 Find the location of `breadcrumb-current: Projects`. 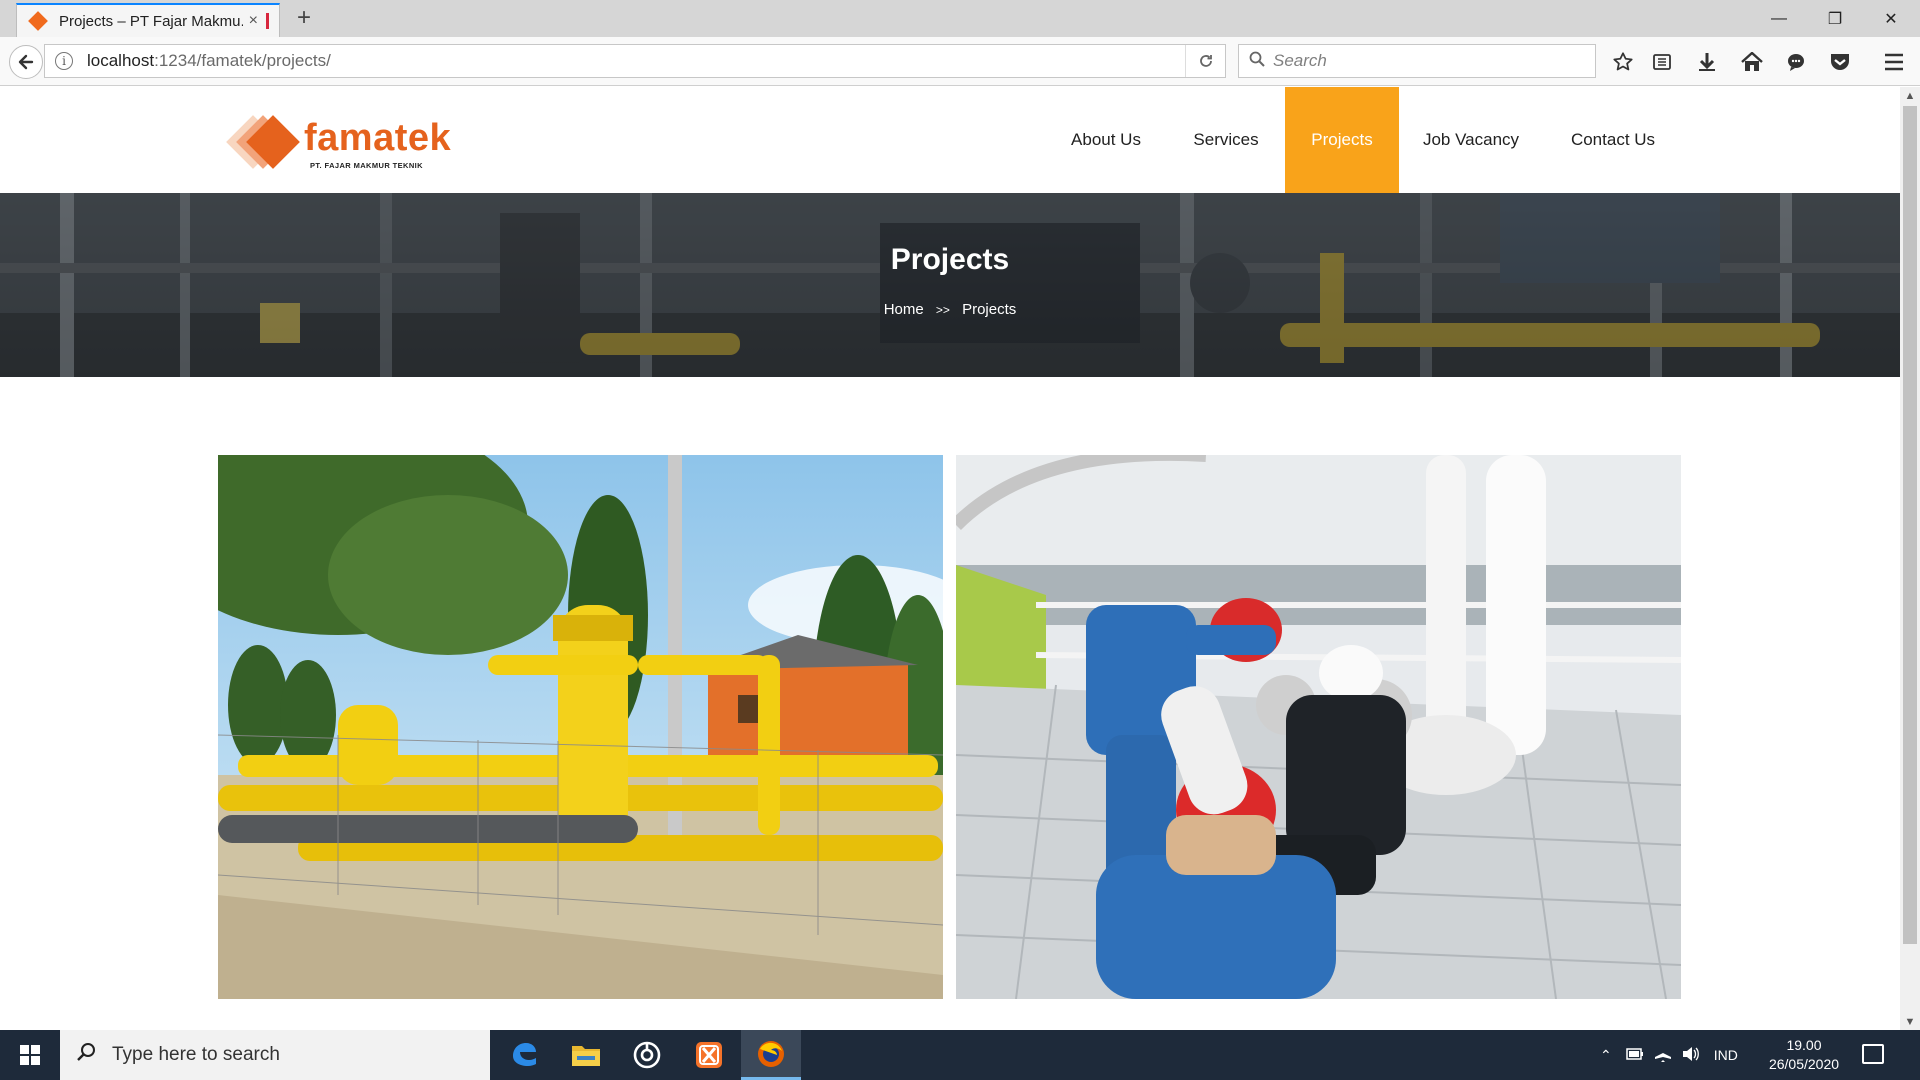

breadcrumb-current: Projects is located at coordinates (989, 309).